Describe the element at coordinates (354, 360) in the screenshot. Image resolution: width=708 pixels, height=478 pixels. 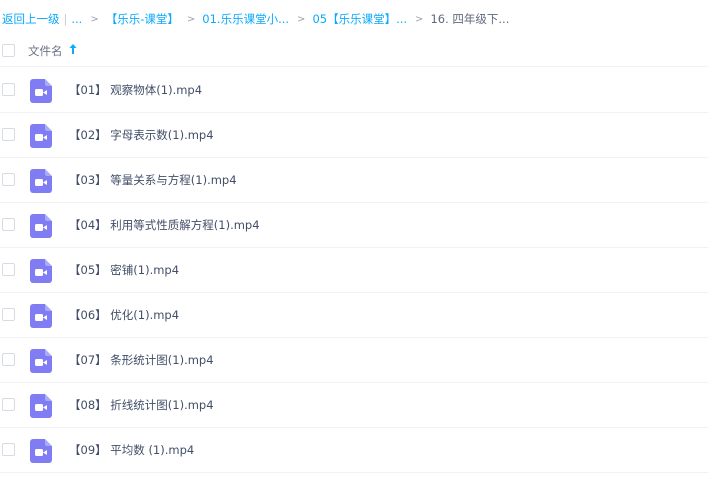
I see `file-row: 【07】 条形统计图(1).mp4` at that location.